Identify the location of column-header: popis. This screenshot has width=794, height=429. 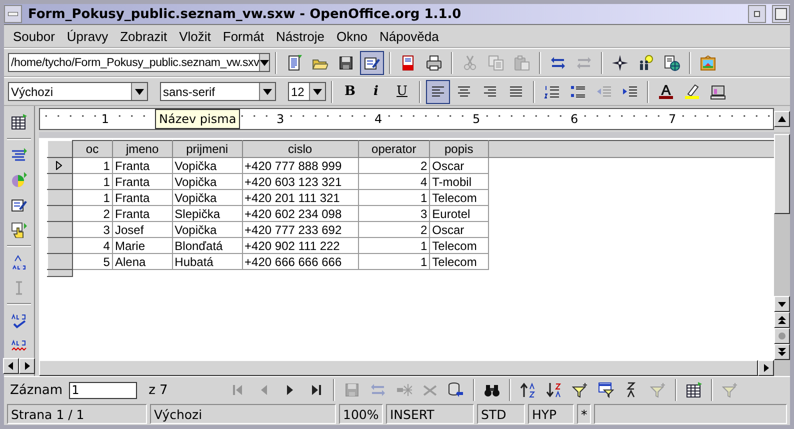
(459, 149).